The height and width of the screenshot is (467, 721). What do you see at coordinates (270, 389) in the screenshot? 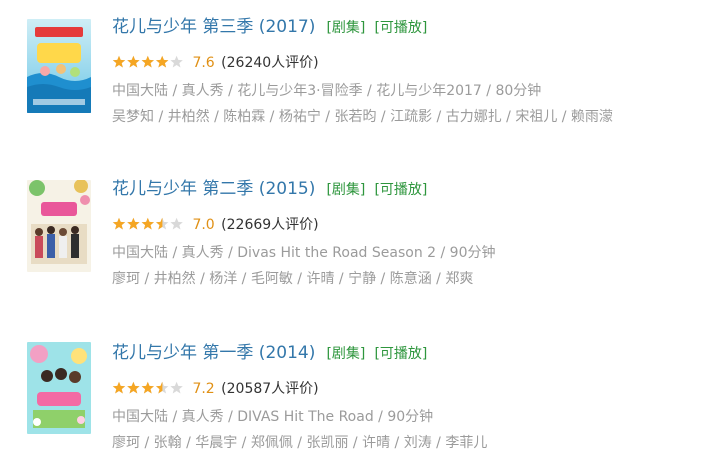
I see `rating-count: (20587人评价)` at bounding box center [270, 389].